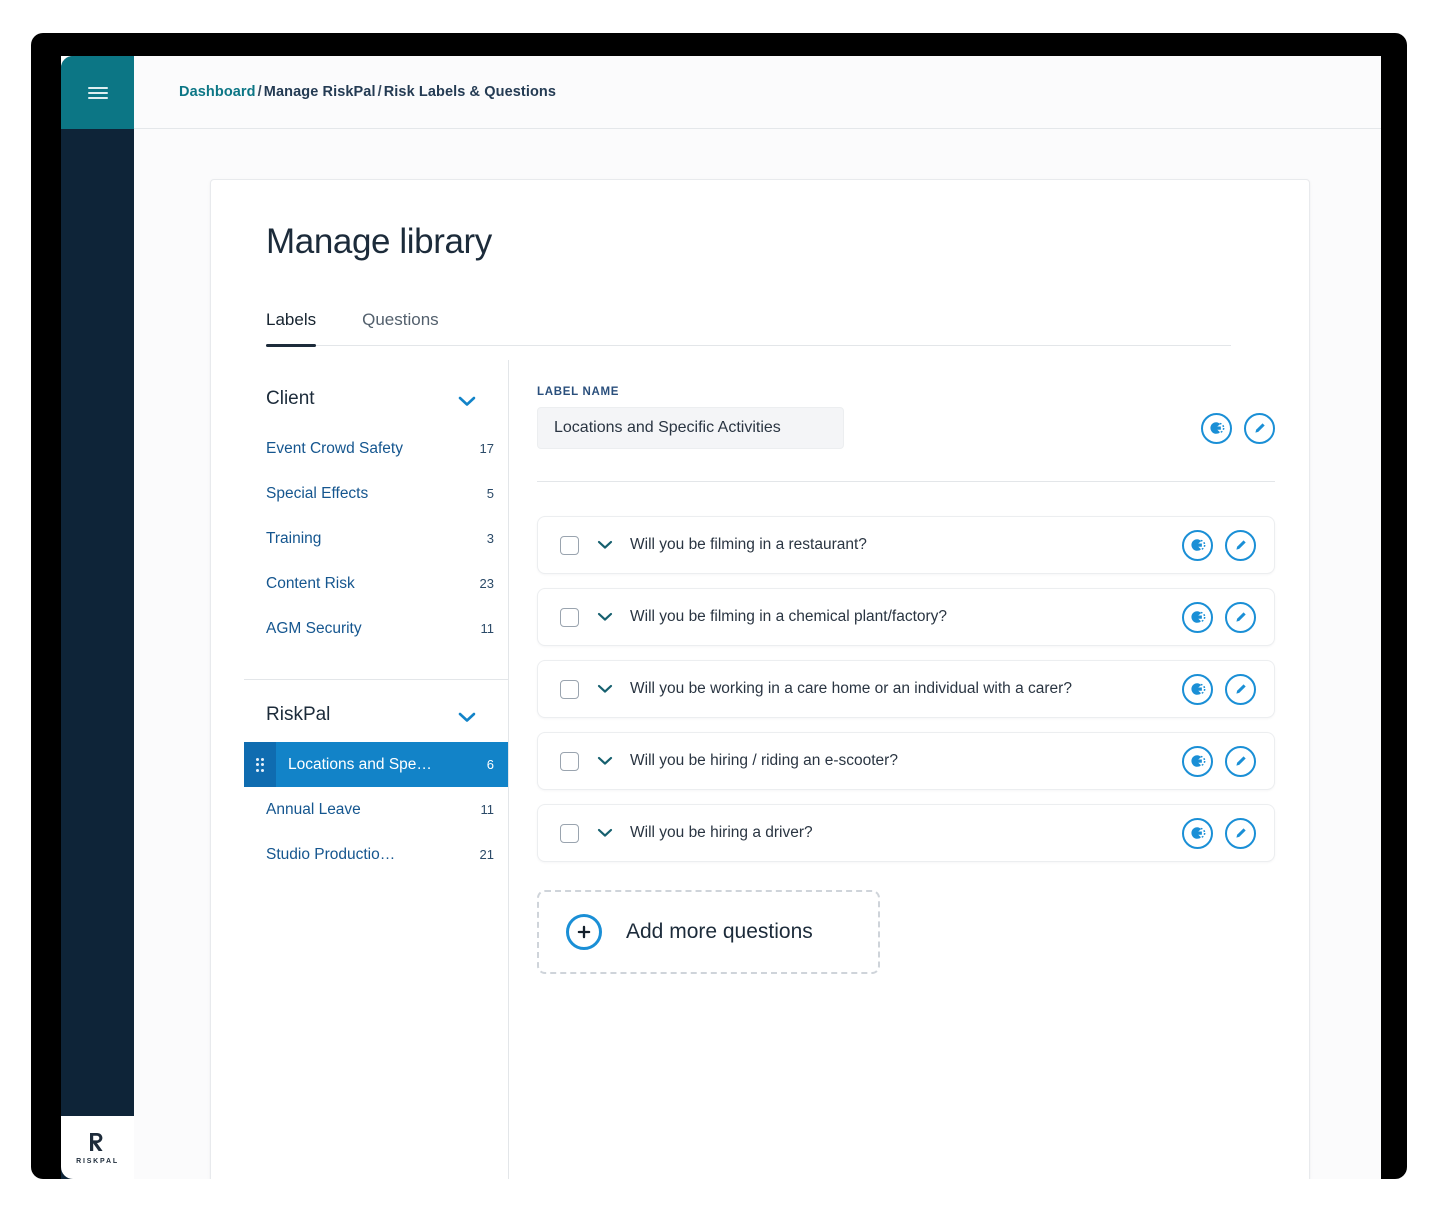 Image resolution: width=1440 pixels, height=1212 pixels. What do you see at coordinates (1238, 428) in the screenshot?
I see `label-actions` at bounding box center [1238, 428].